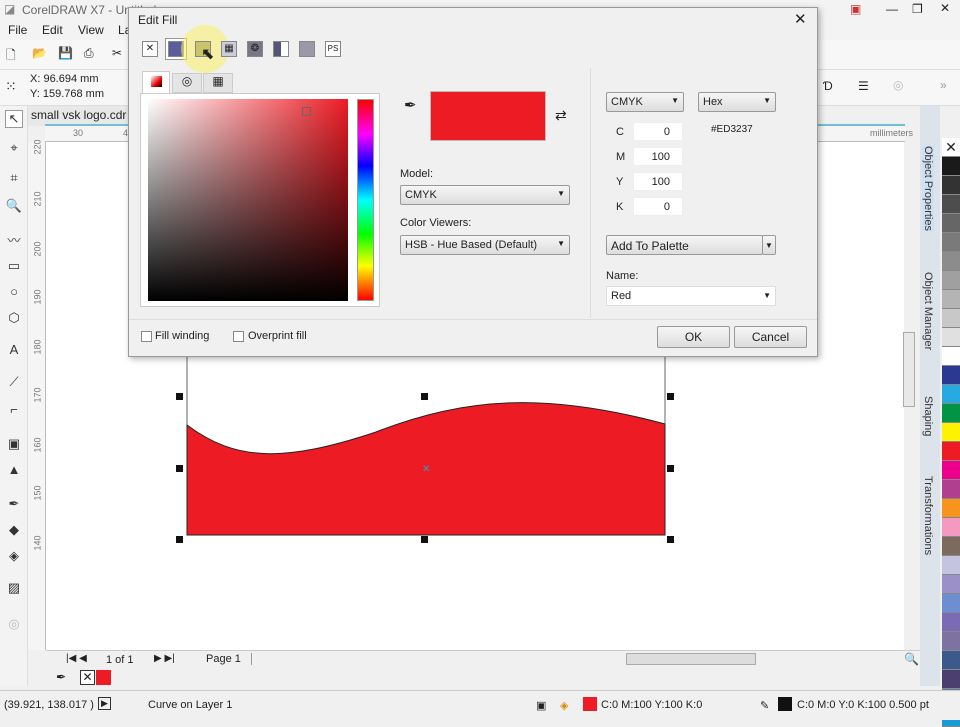 This screenshot has height=727, width=960. Describe the element at coordinates (684, 245) in the screenshot. I see `add-to-palette-button: Add To Palette` at that location.